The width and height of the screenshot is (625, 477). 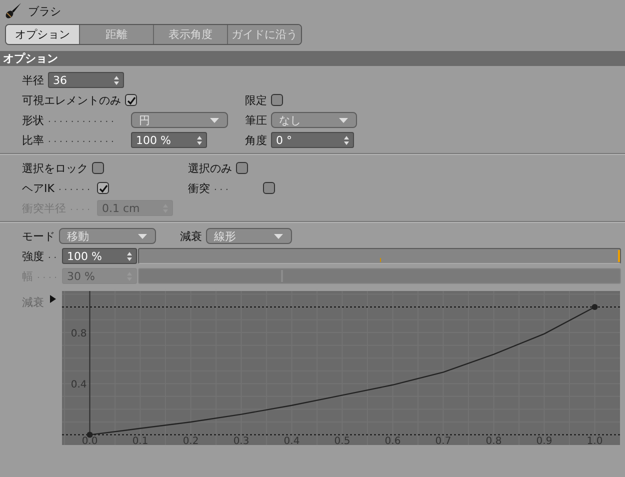 What do you see at coordinates (55, 168) in the screenshot?
I see `field-label: 選択をロック` at bounding box center [55, 168].